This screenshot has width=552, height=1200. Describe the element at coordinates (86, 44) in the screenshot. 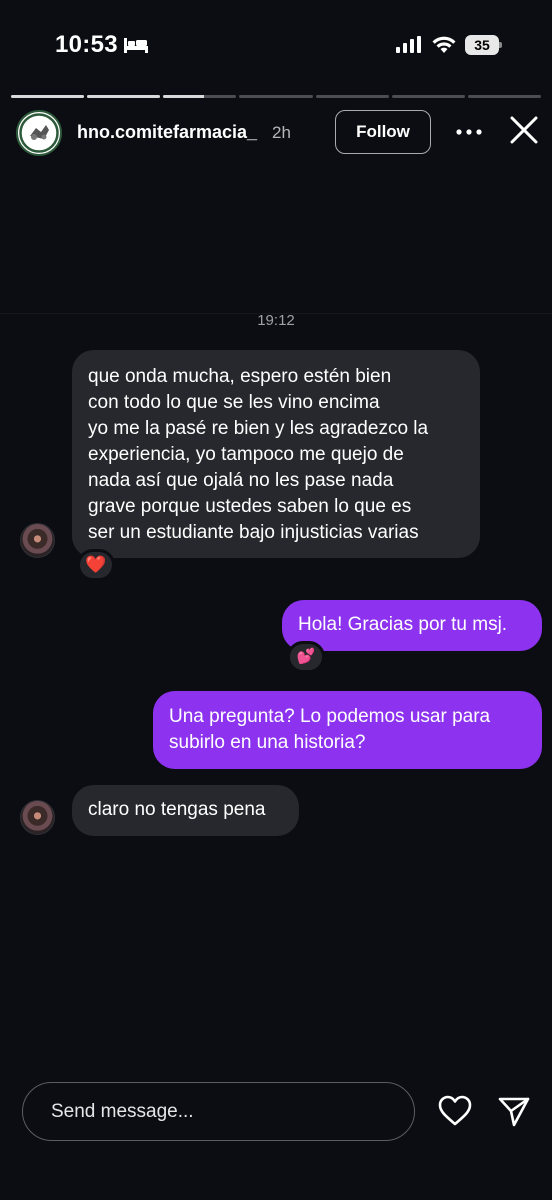

I see `status-time: 10:53` at that location.